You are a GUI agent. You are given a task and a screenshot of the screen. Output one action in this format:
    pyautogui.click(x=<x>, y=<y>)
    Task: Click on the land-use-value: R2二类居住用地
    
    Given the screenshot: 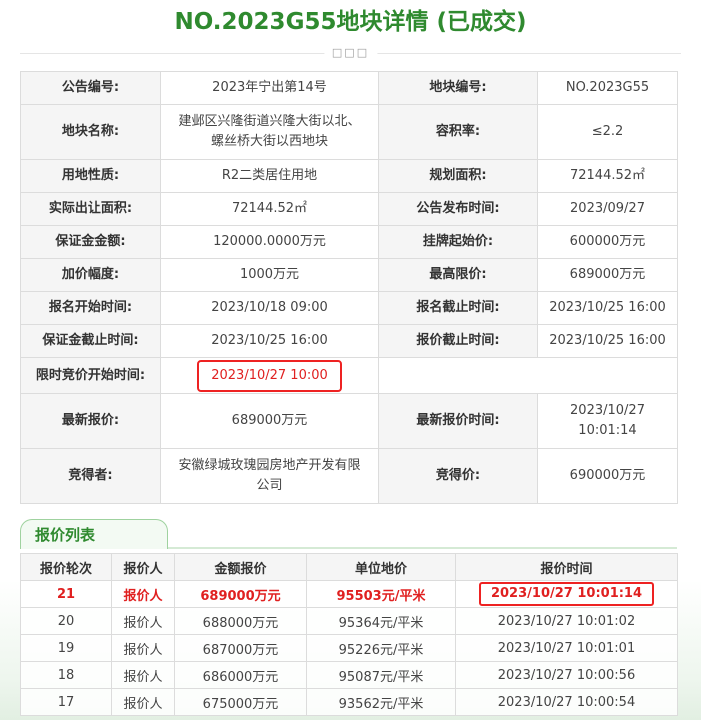 What is the action you would take?
    pyautogui.click(x=269, y=176)
    